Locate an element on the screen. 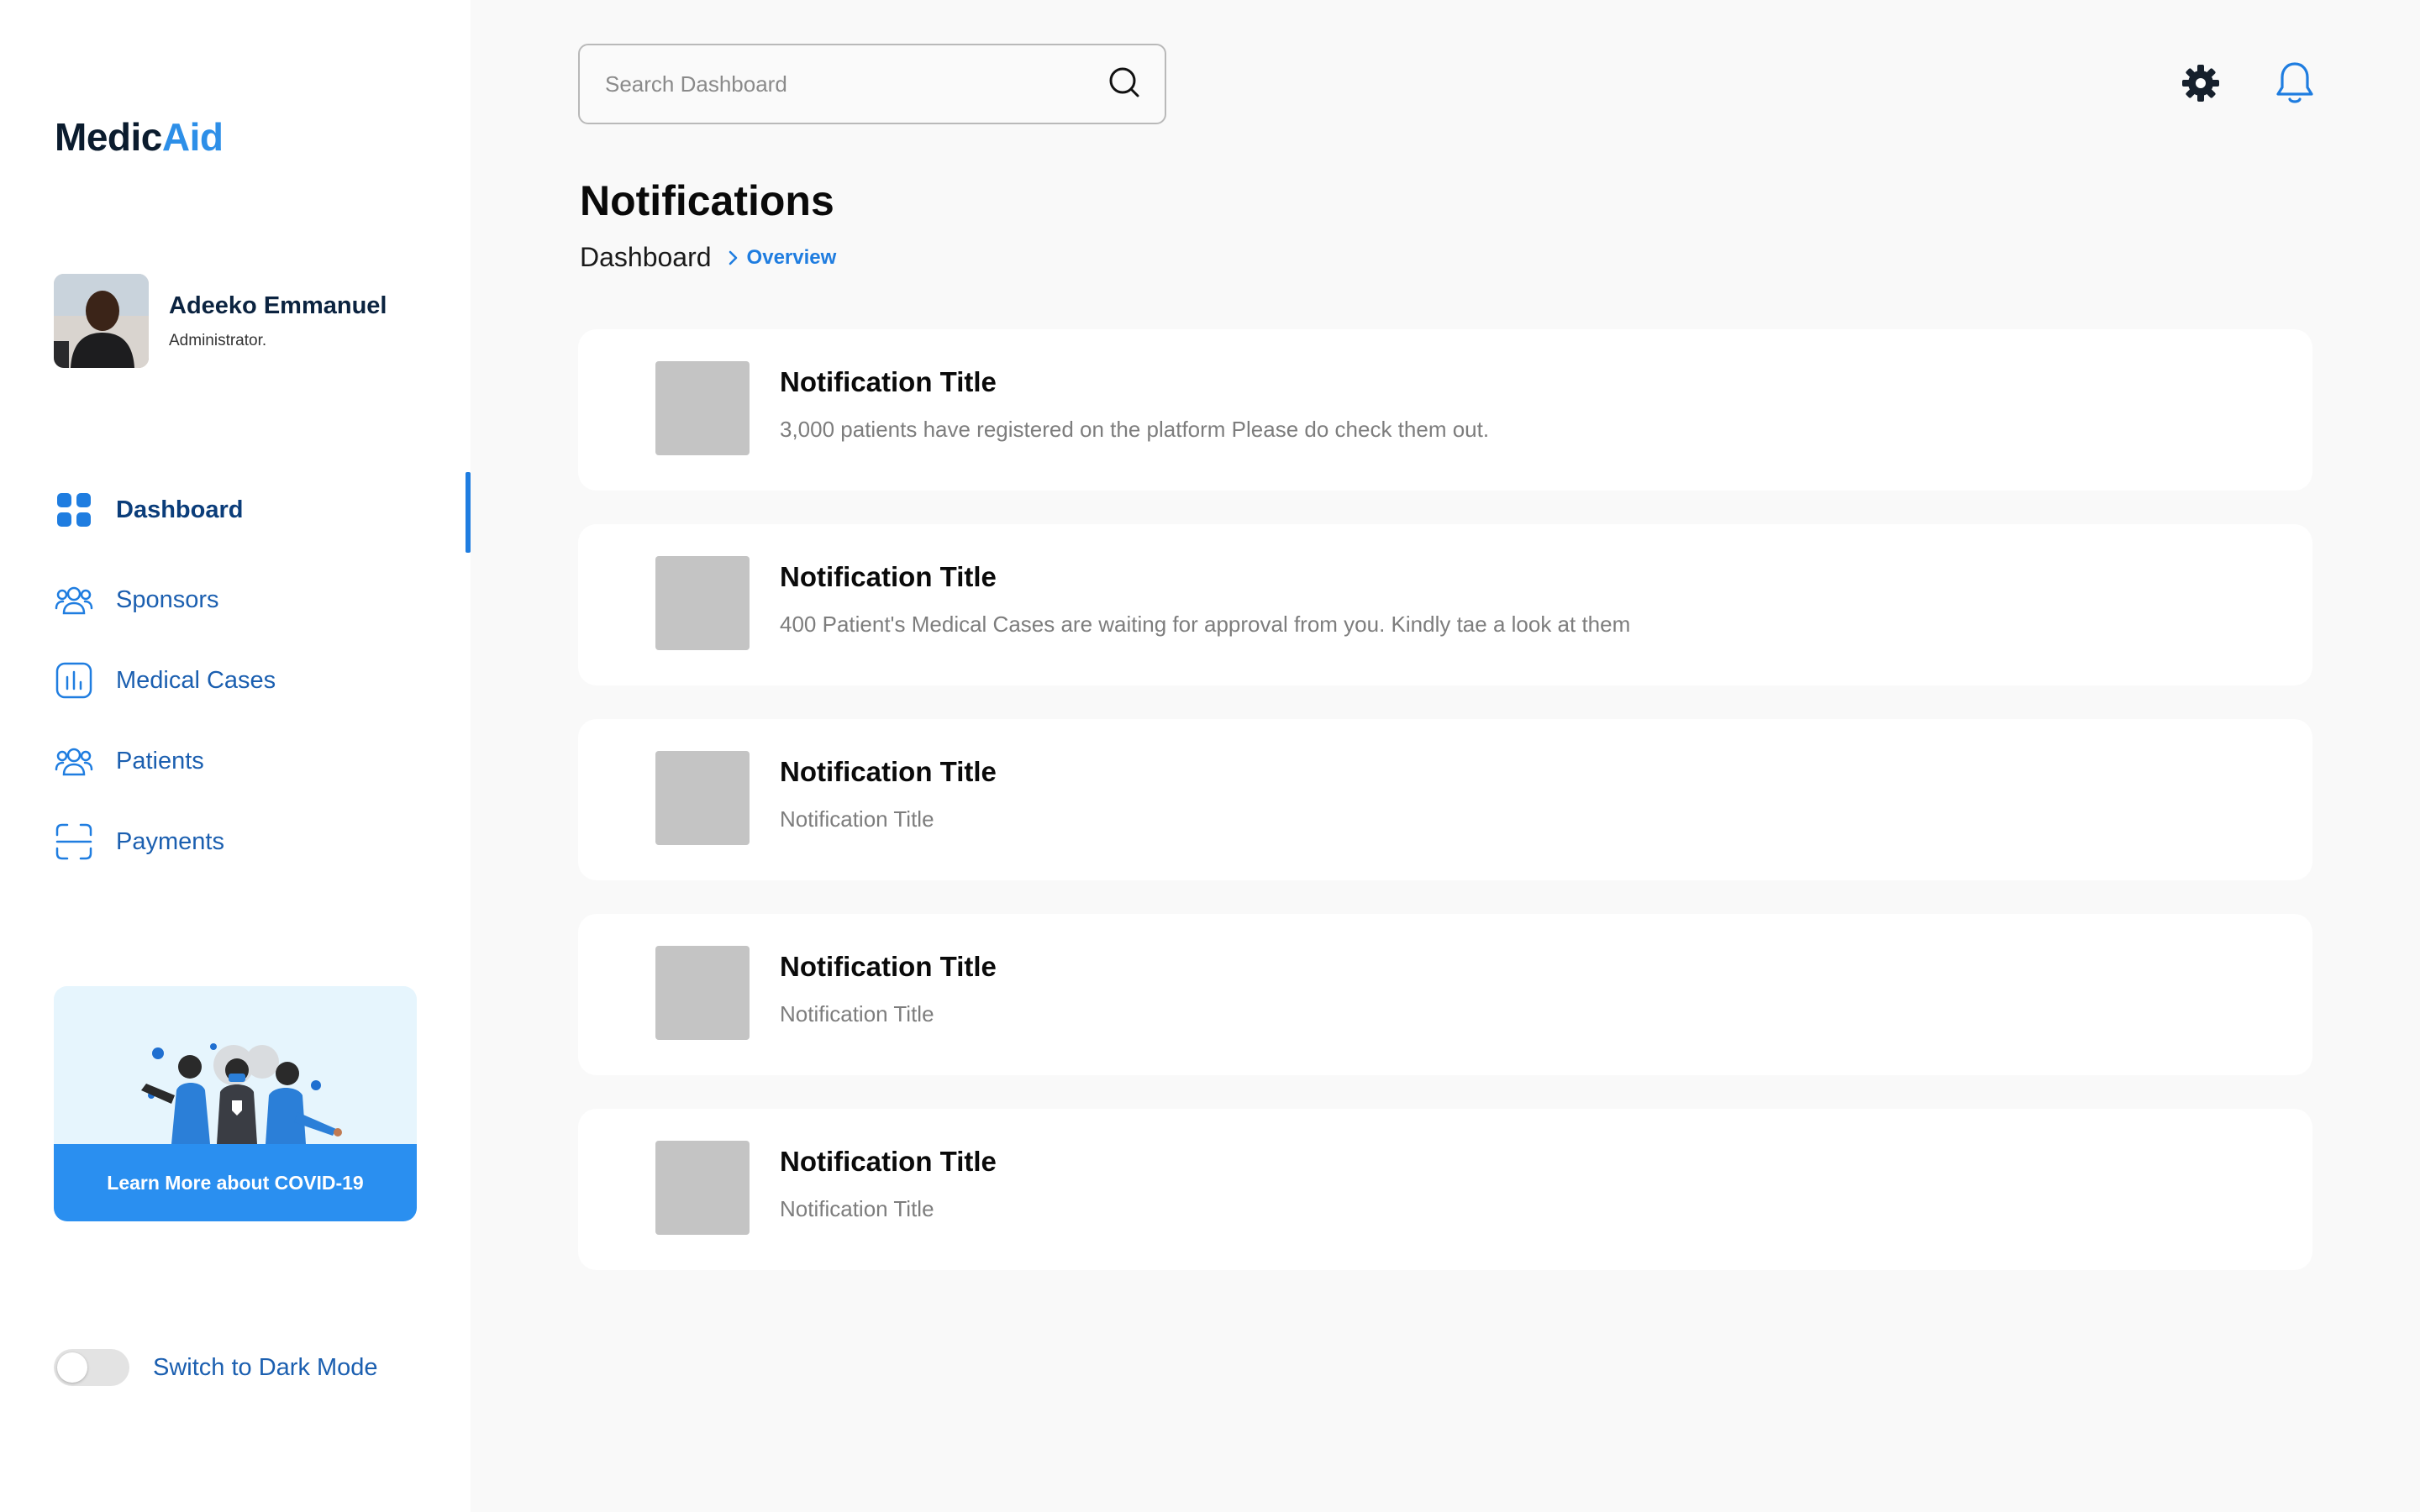 Image resolution: width=2420 pixels, height=1512 pixels. logo-accent-text: Aid is located at coordinates (192, 137).